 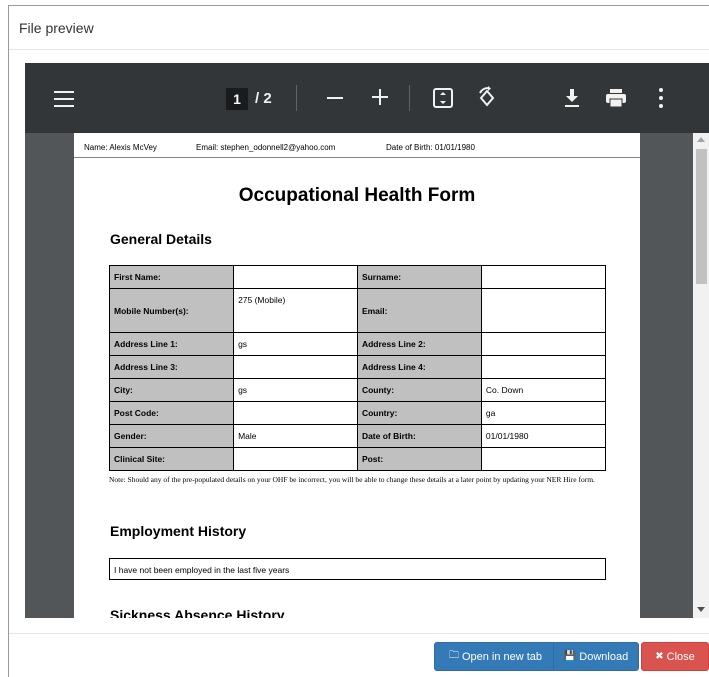 I want to click on table-row: Gender: Male Date of Birth: 01/01/1980, so click(x=357, y=436).